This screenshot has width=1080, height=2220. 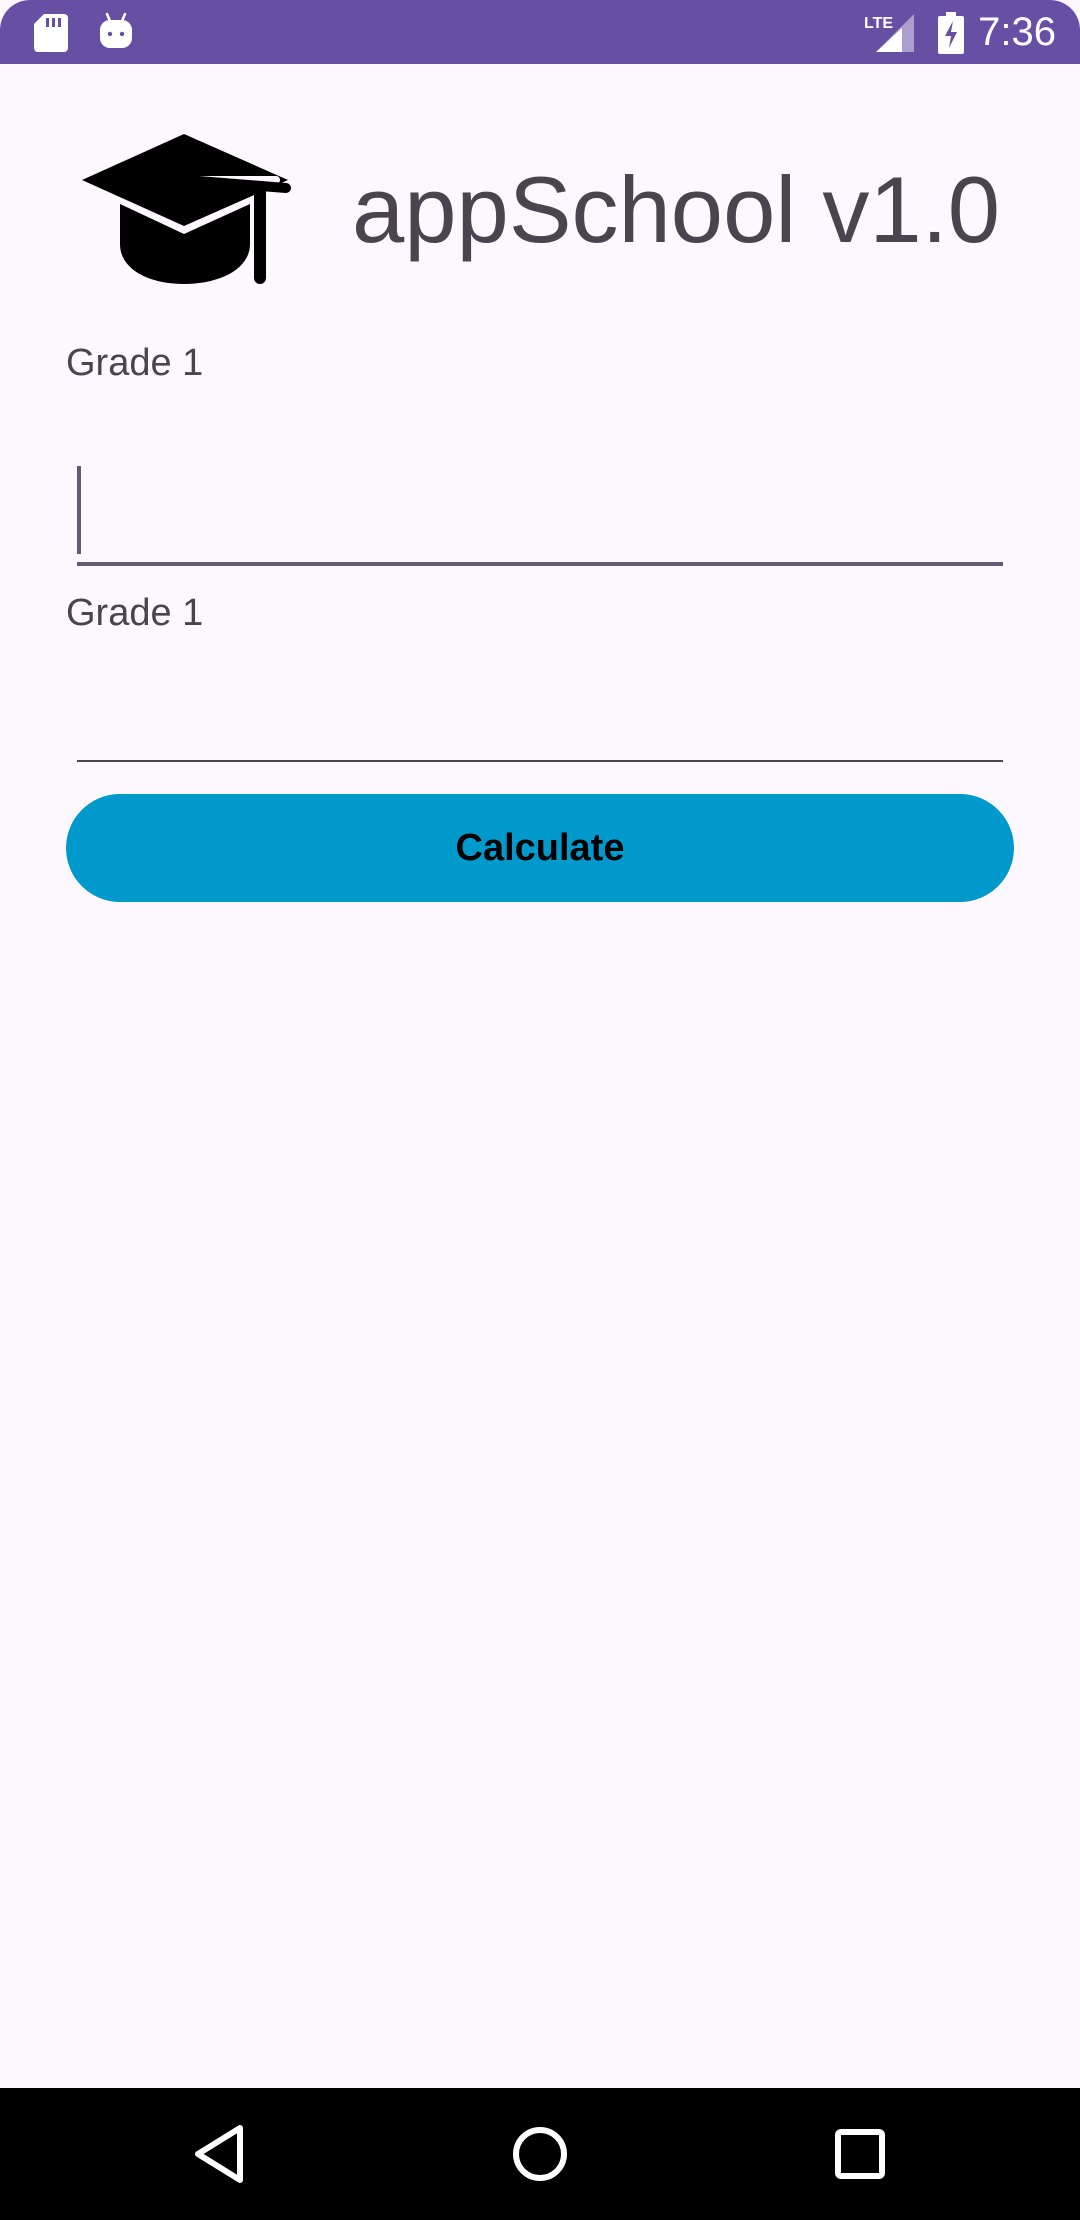 What do you see at coordinates (878, 23) in the screenshot?
I see `svg-text: LTE` at bounding box center [878, 23].